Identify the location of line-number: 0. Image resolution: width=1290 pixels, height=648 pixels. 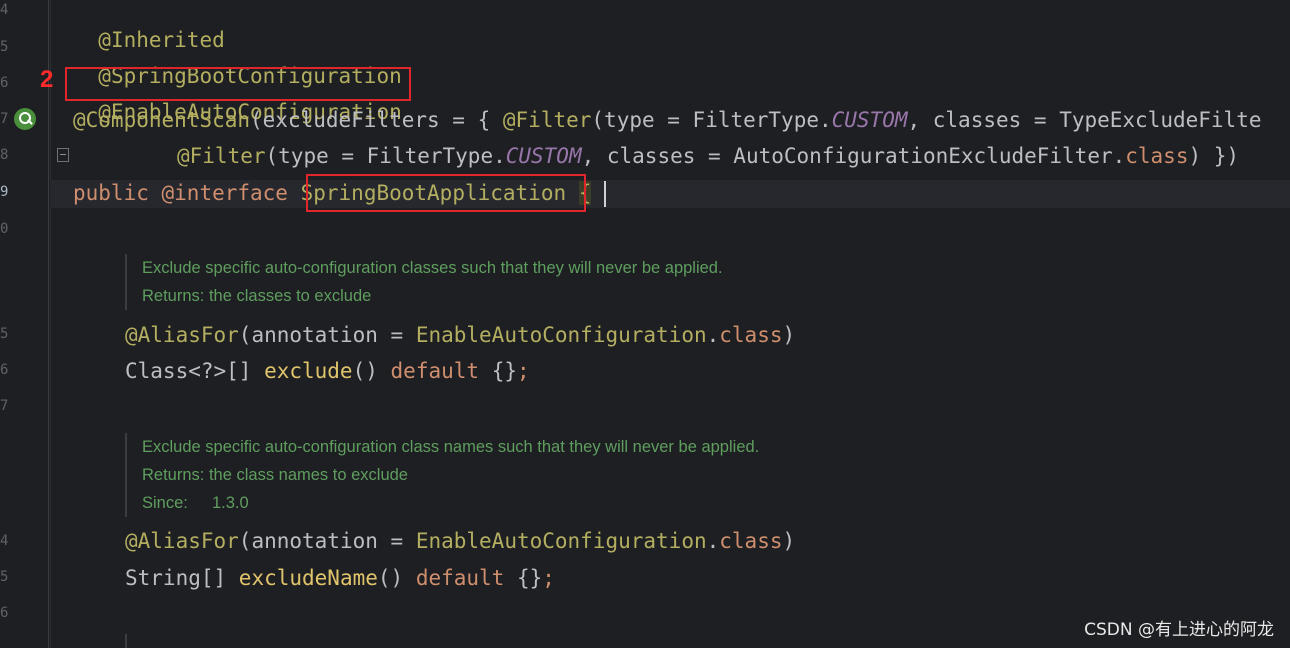
(4, 229).